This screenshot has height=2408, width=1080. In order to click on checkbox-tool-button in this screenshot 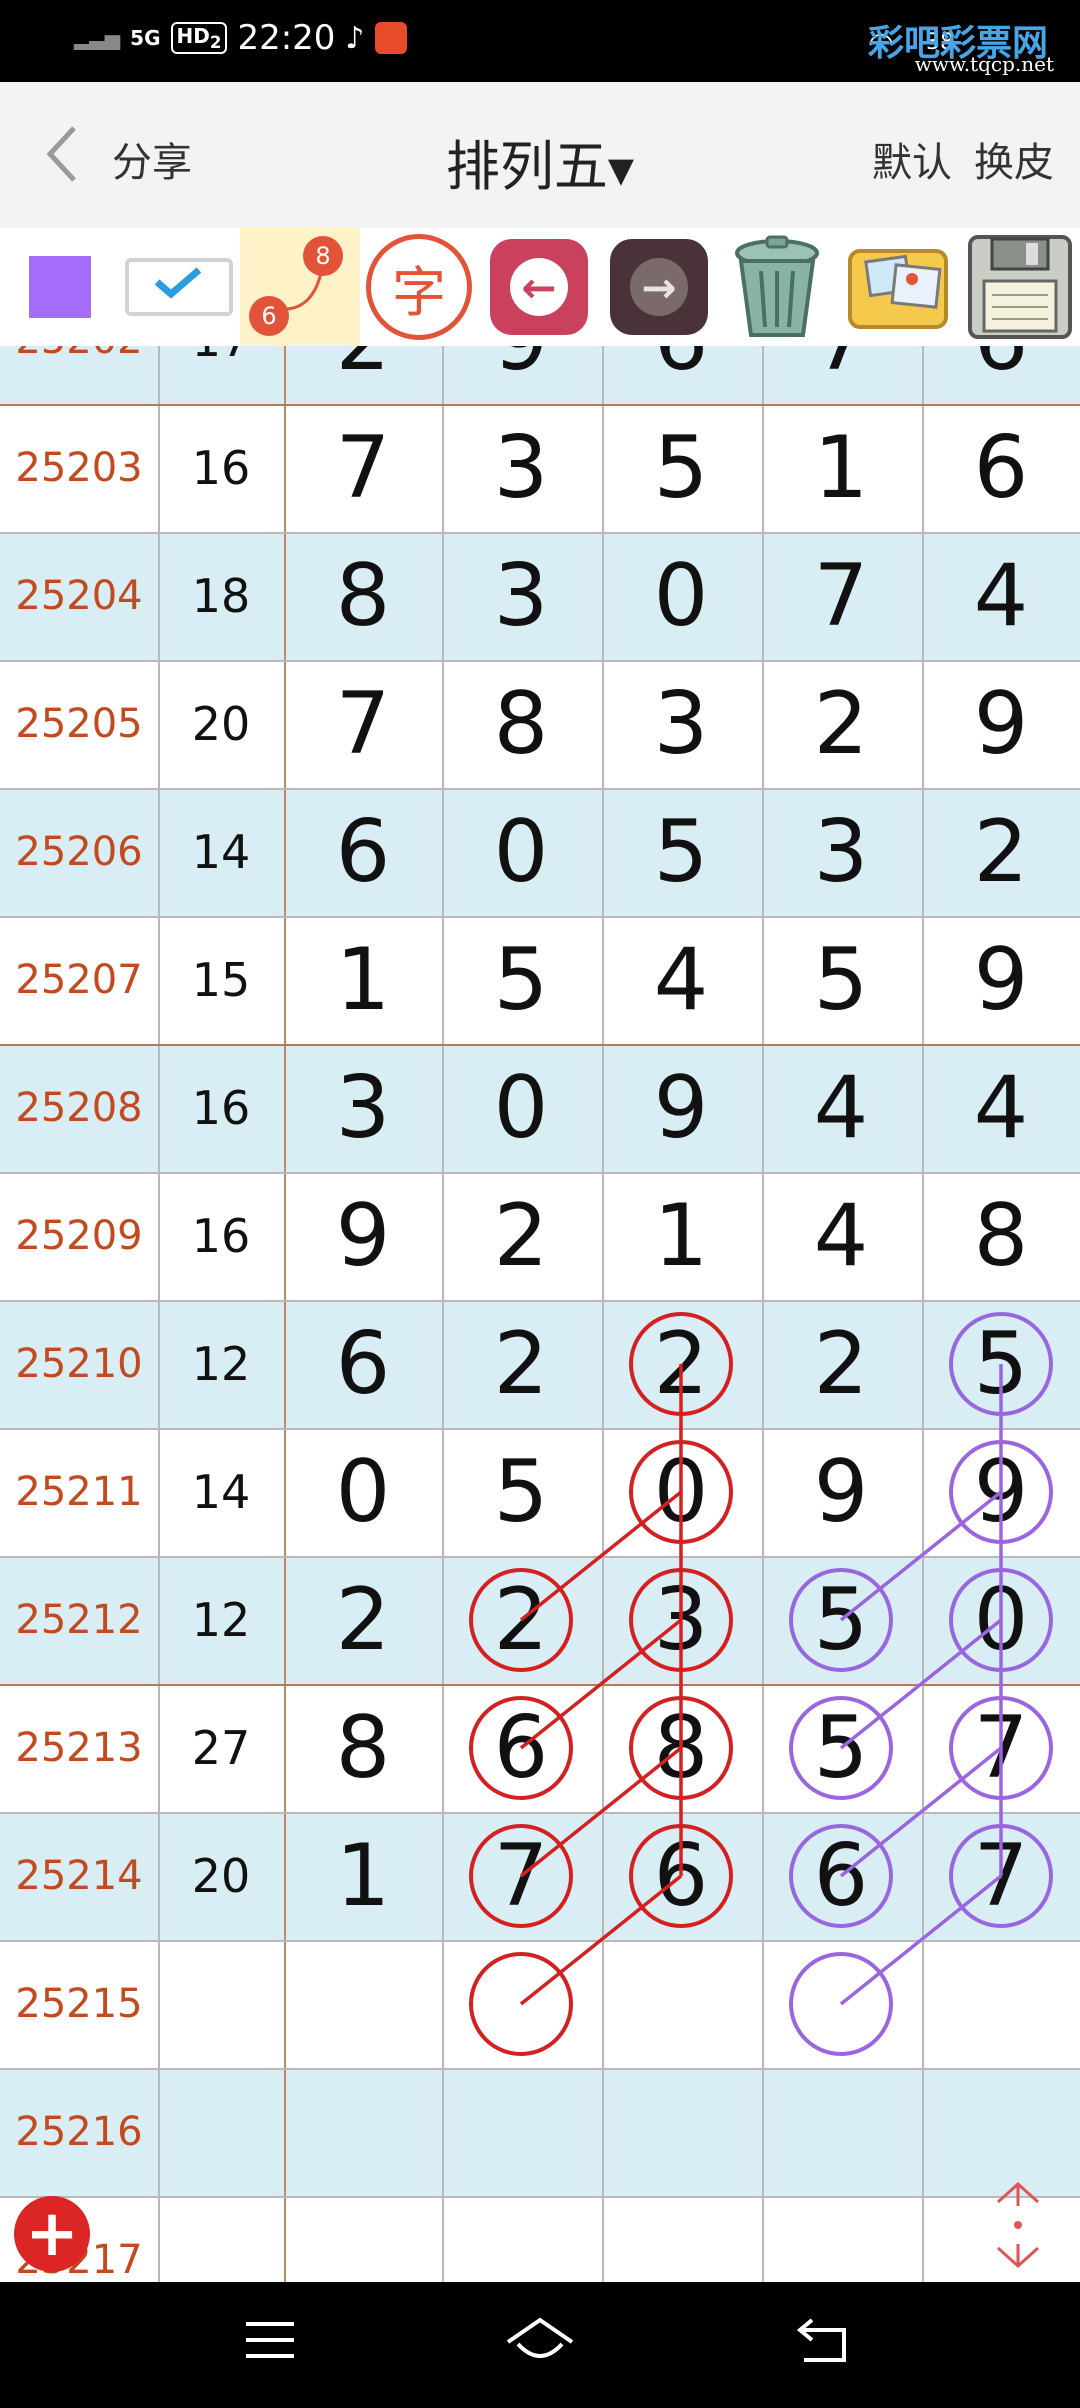, I will do `click(179, 287)`.